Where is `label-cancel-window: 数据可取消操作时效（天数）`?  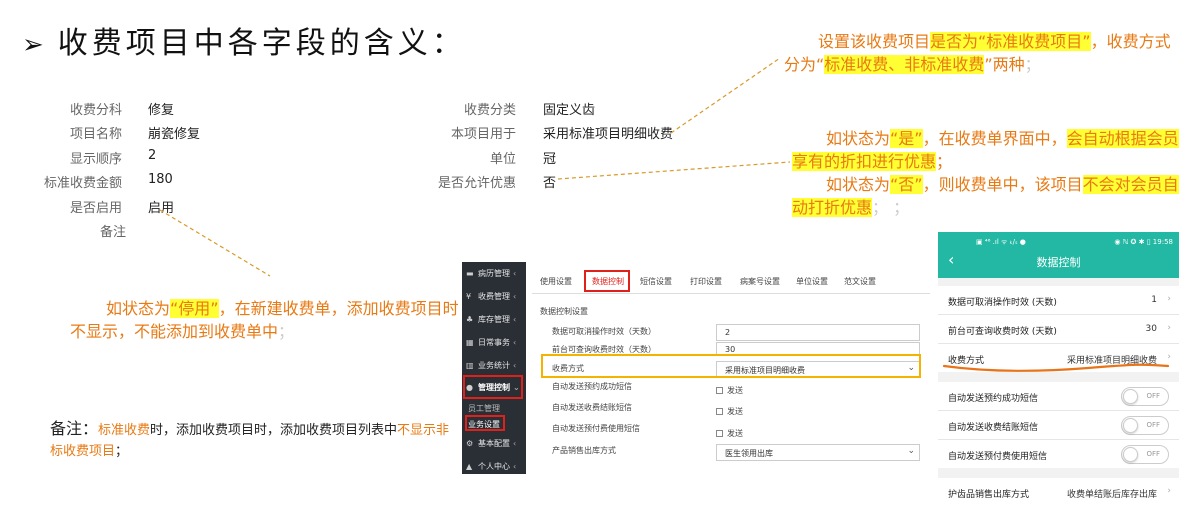
label-cancel-window: 数据可取消操作时效（天数） is located at coordinates (604, 331).